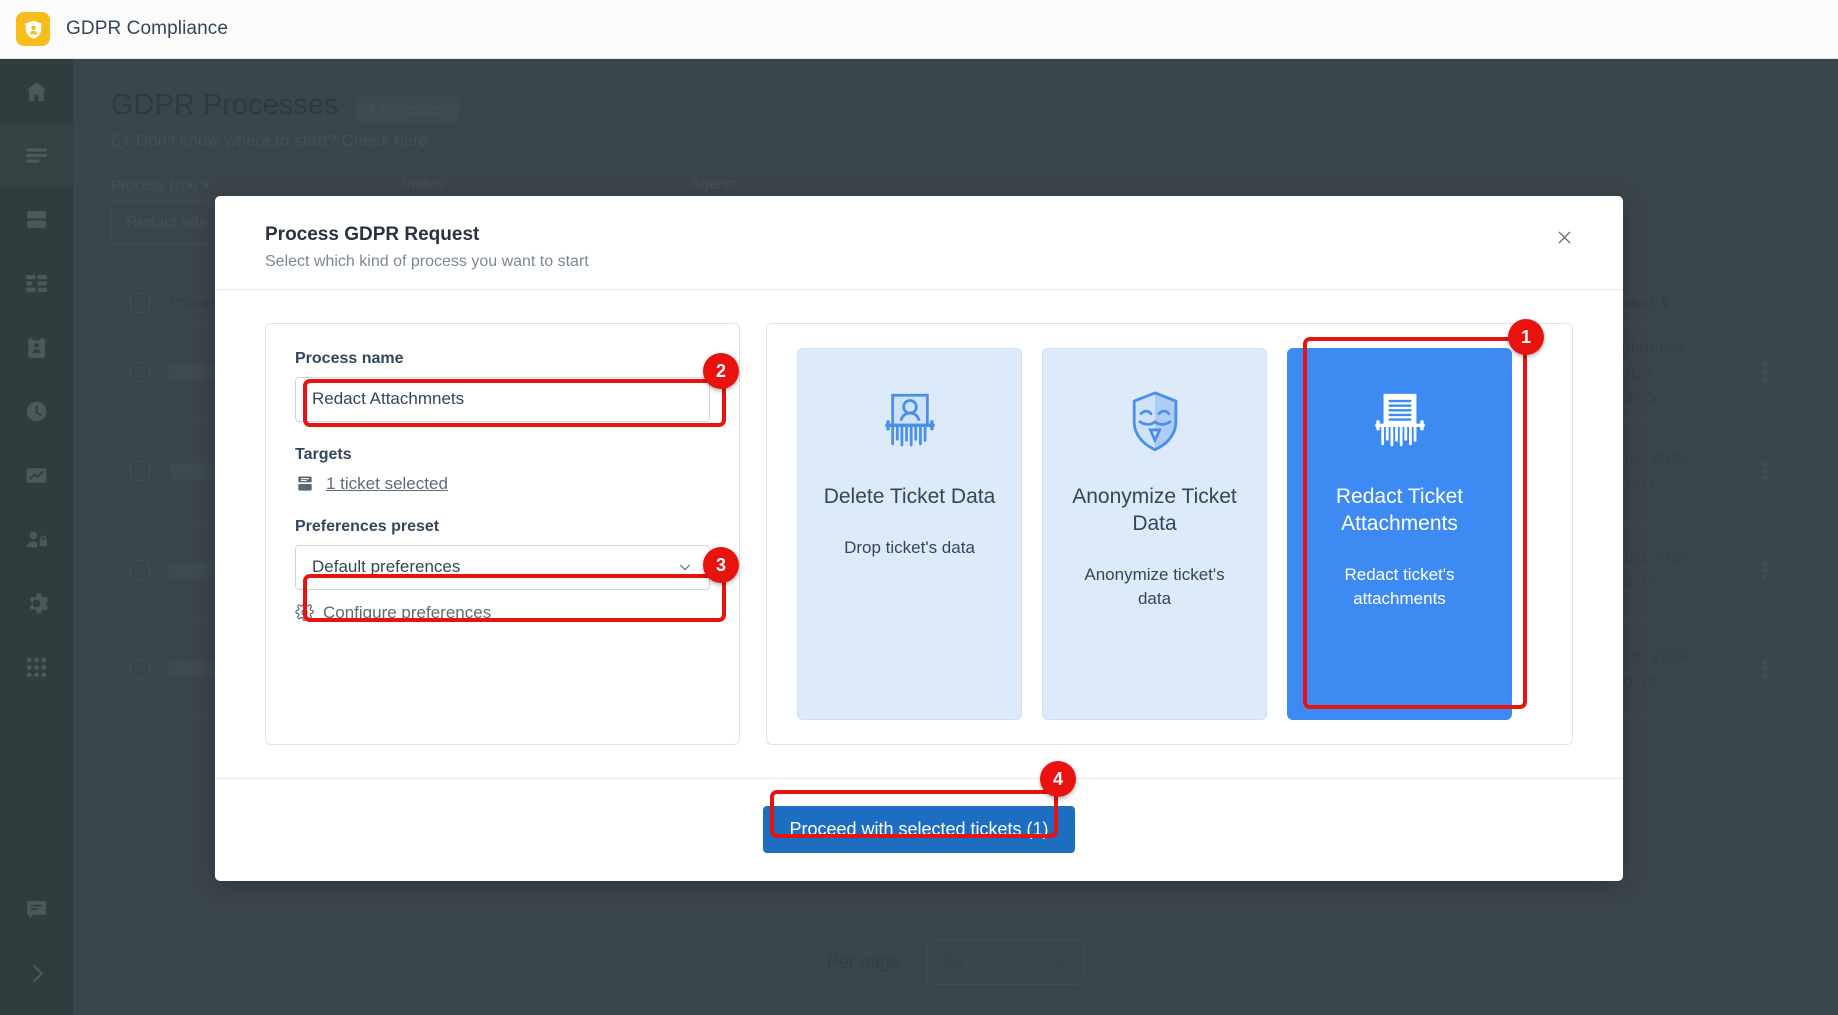 The width and height of the screenshot is (1838, 1015). I want to click on annotation-badge-2: 2, so click(721, 371).